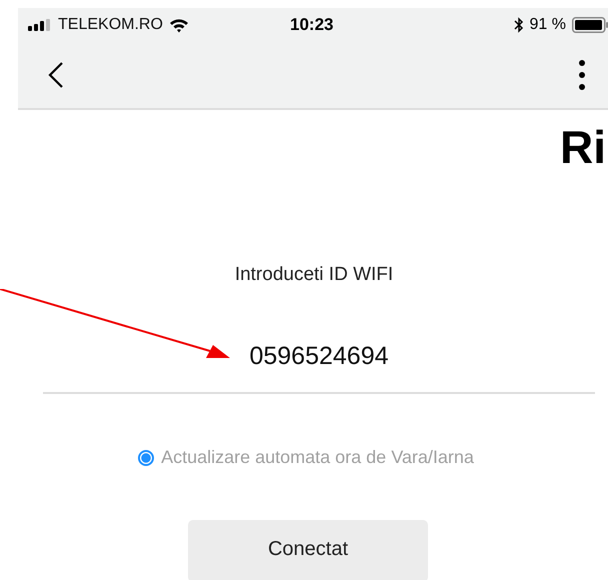 The width and height of the screenshot is (608, 580). What do you see at coordinates (583, 148) in the screenshot?
I see `brand-logo: Ri` at bounding box center [583, 148].